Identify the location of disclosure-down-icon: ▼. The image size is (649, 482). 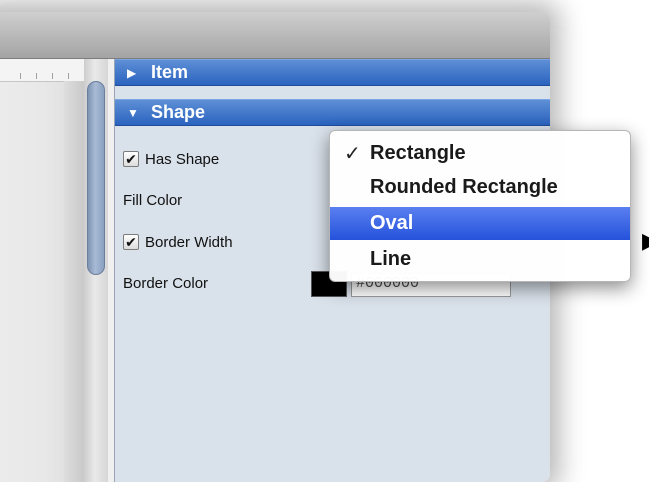
(134, 113).